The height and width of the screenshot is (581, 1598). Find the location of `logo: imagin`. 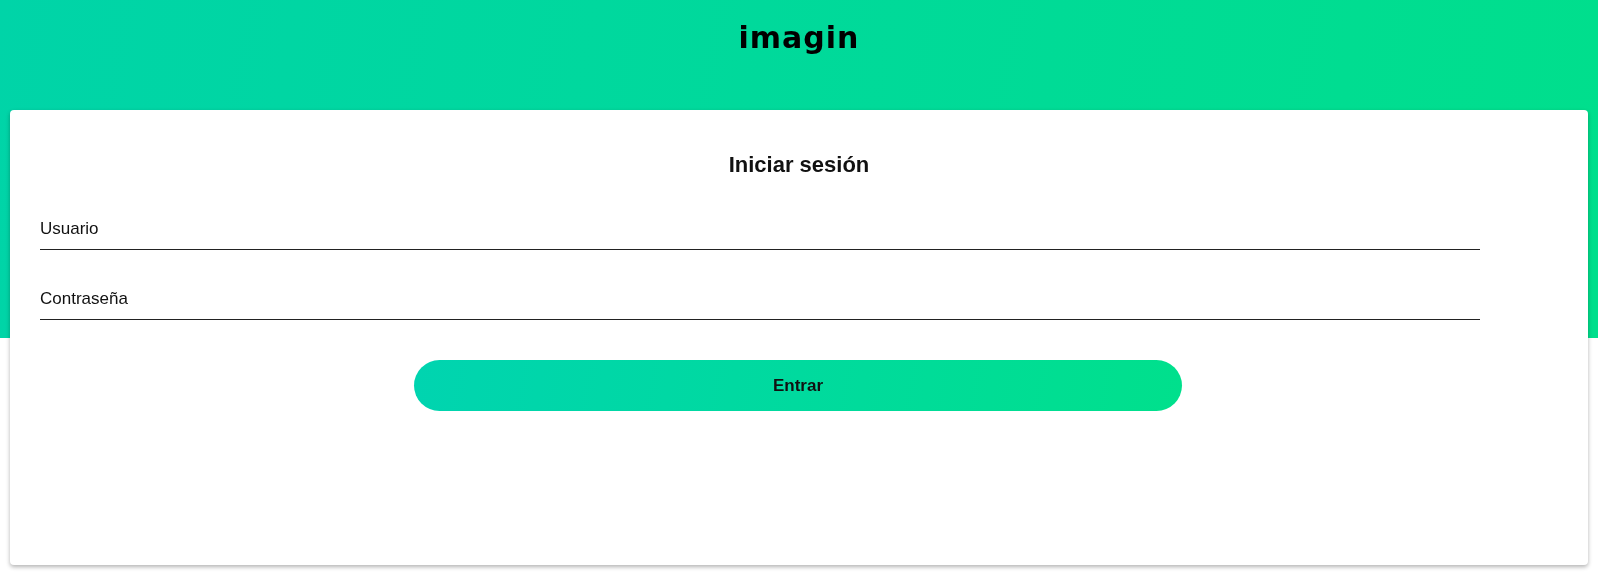

logo: imagin is located at coordinates (799, 38).